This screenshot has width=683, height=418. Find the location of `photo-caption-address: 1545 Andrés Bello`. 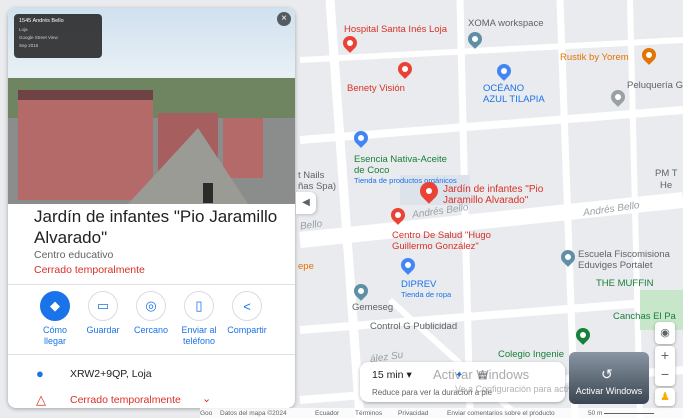

photo-caption-address: 1545 Andrés Bello is located at coordinates (41, 21).